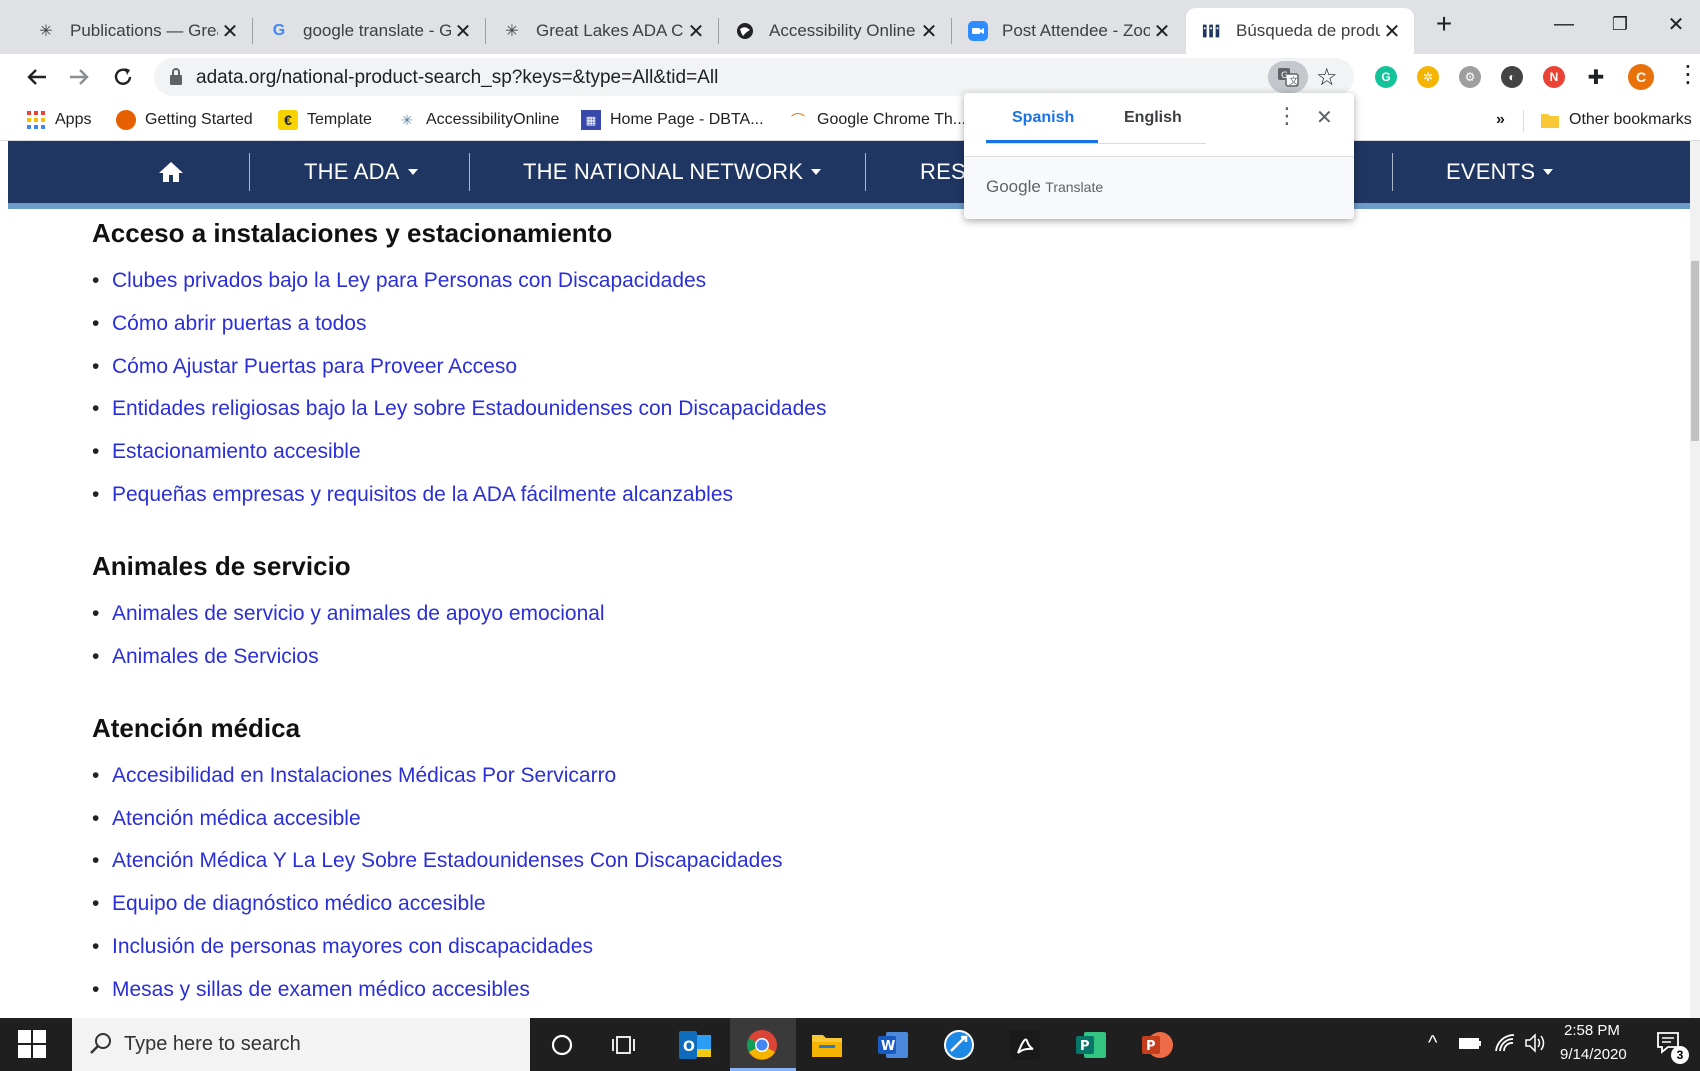 This screenshot has height=1071, width=1700. What do you see at coordinates (37, 77) in the screenshot?
I see `back-button` at bounding box center [37, 77].